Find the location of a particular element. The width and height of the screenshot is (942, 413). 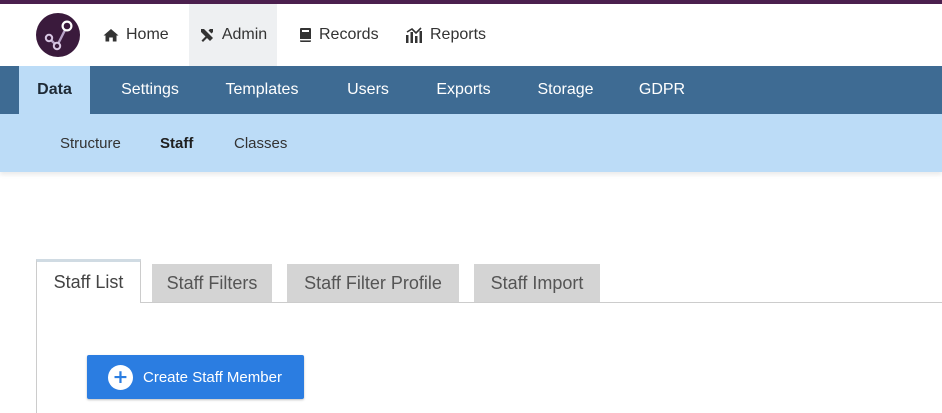

network-graph-logo-icon is located at coordinates (58, 35).